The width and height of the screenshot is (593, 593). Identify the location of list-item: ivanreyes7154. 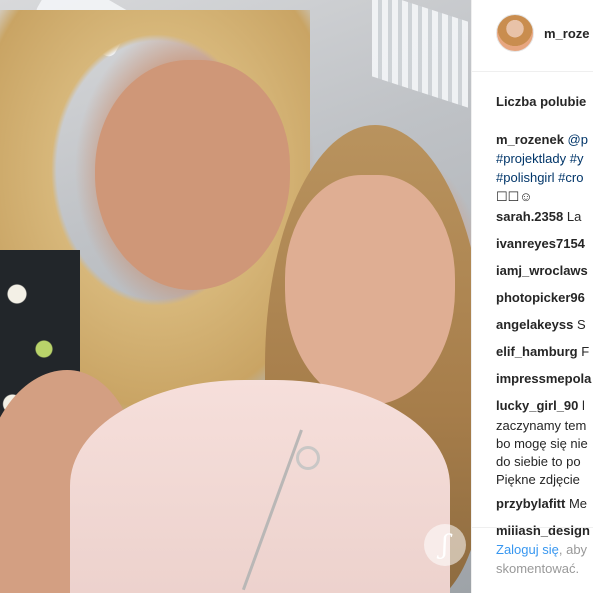
(543, 247).